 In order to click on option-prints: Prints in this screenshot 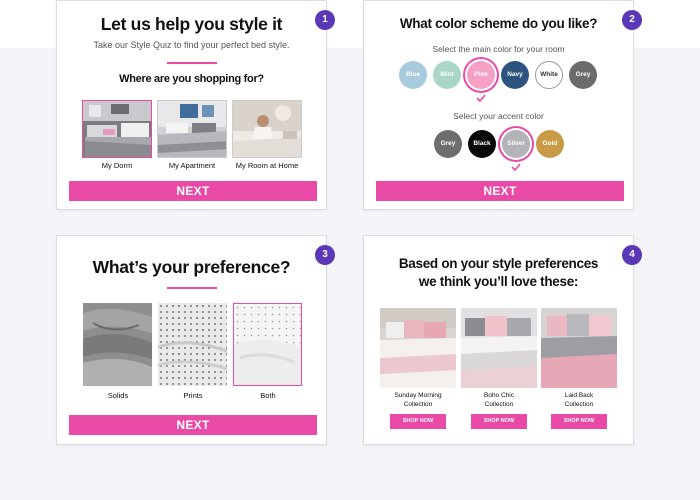, I will do `click(193, 353)`.